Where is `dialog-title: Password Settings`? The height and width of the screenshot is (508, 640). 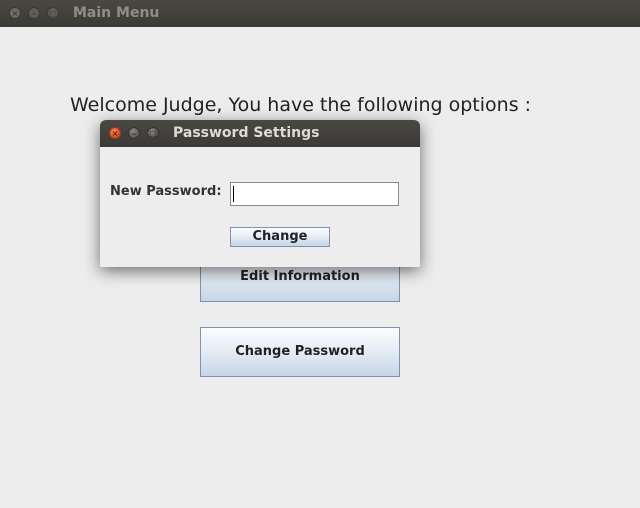 dialog-title: Password Settings is located at coordinates (246, 133).